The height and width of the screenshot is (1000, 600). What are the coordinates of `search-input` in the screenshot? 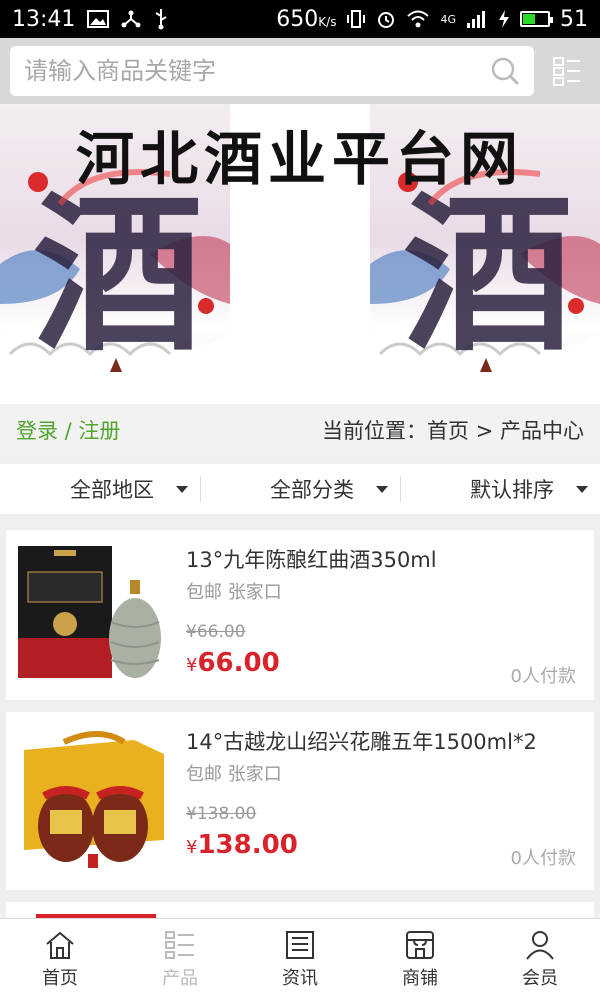 It's located at (257, 71).